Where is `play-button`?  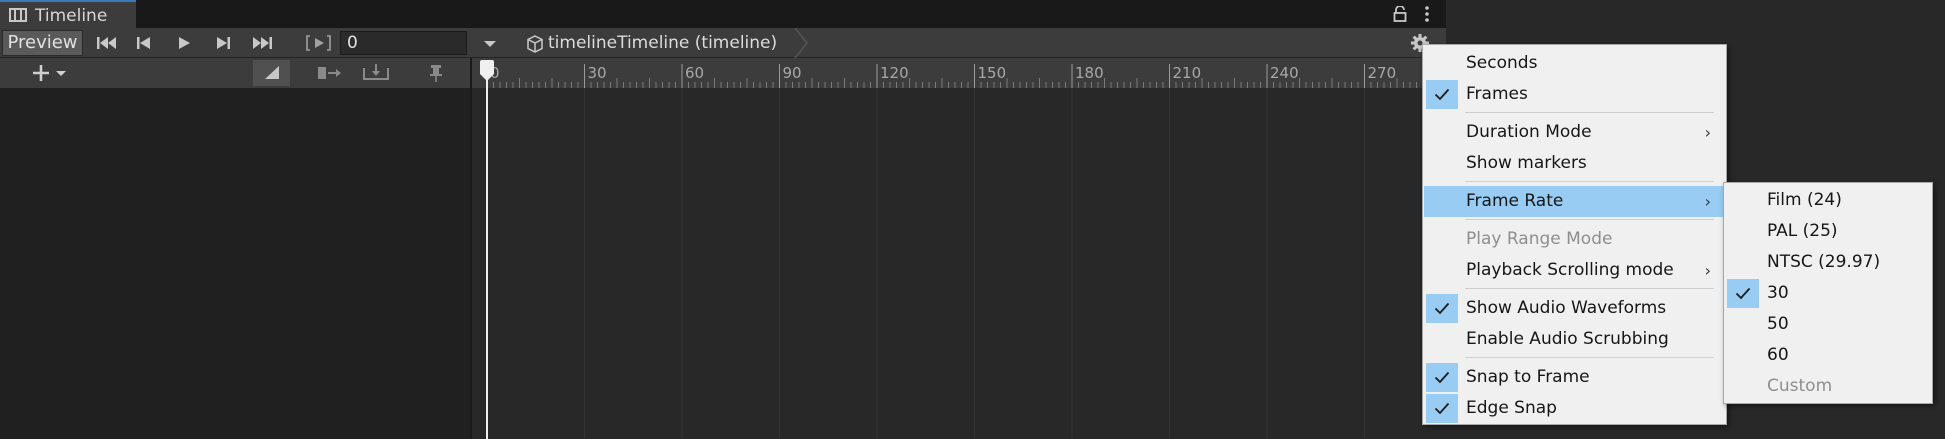 play-button is located at coordinates (183, 43).